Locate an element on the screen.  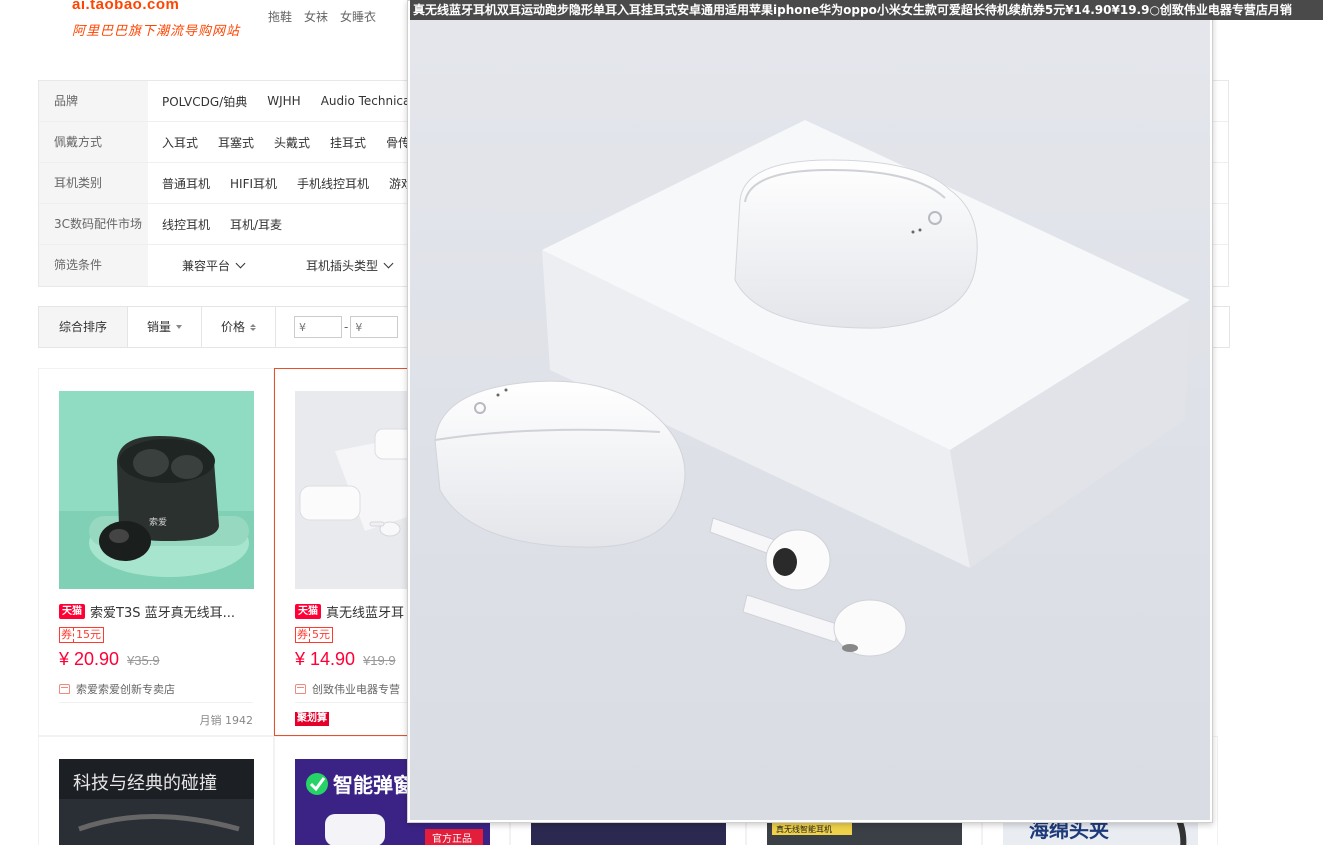
filter-option: 线控耳机 is located at coordinates (186, 224).